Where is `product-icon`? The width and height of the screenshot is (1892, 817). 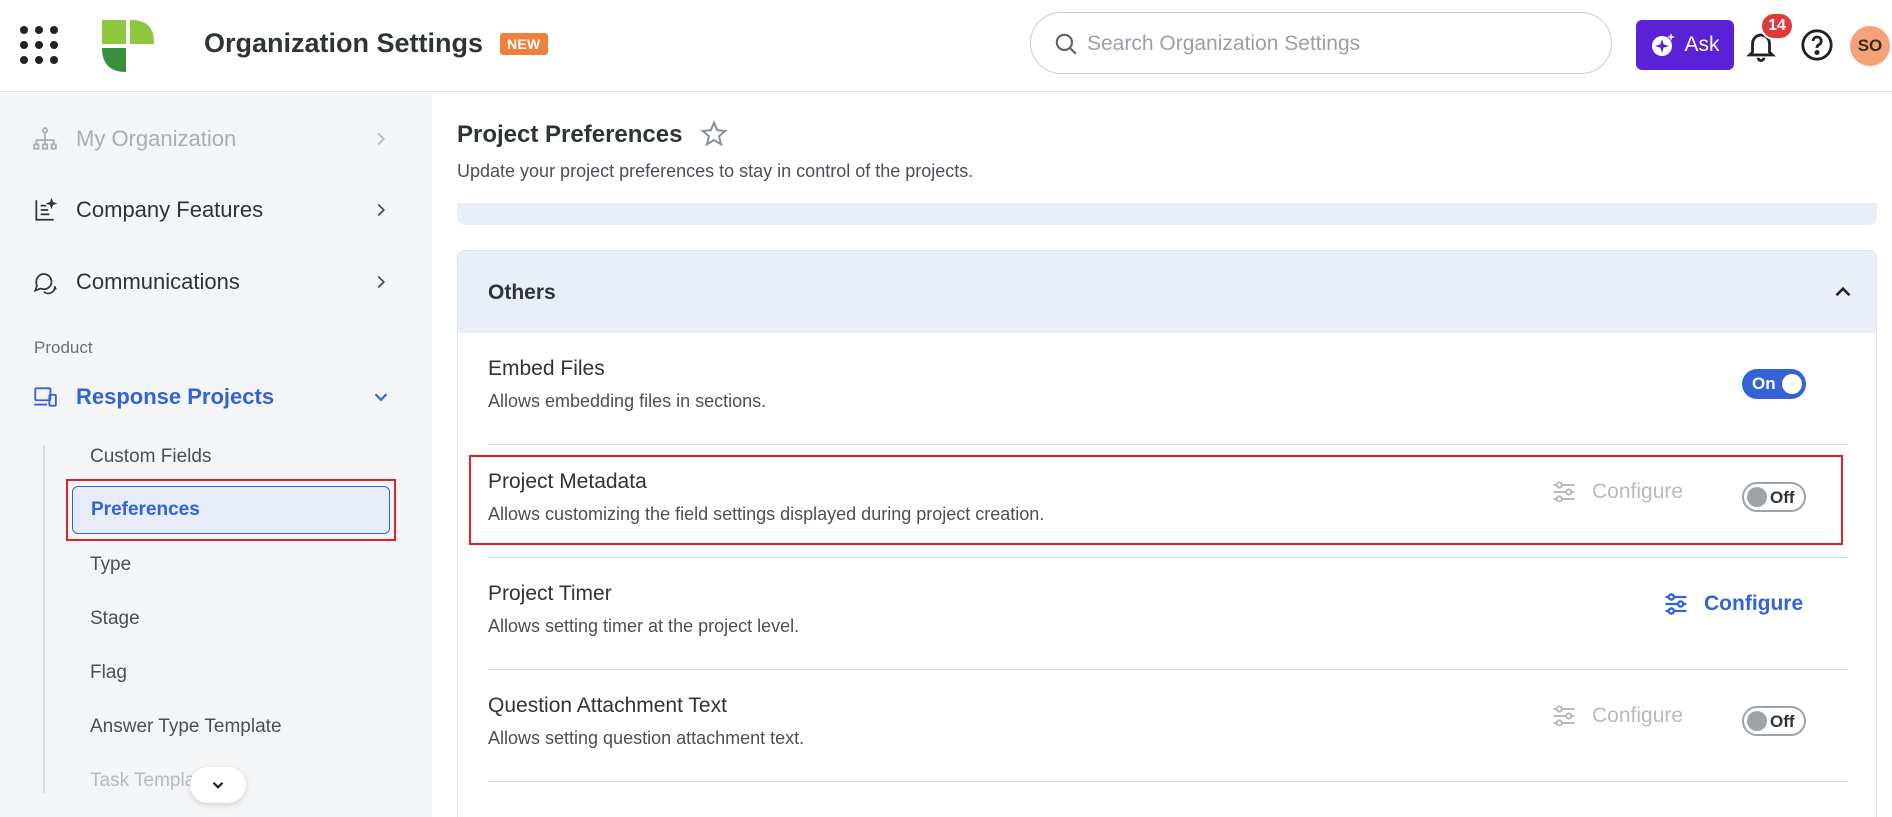
product-icon is located at coordinates (45, 397).